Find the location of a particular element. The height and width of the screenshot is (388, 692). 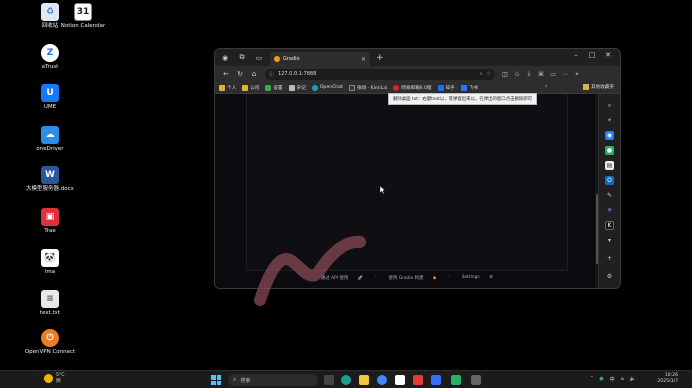

folder-icon is located at coordinates (586, 87).